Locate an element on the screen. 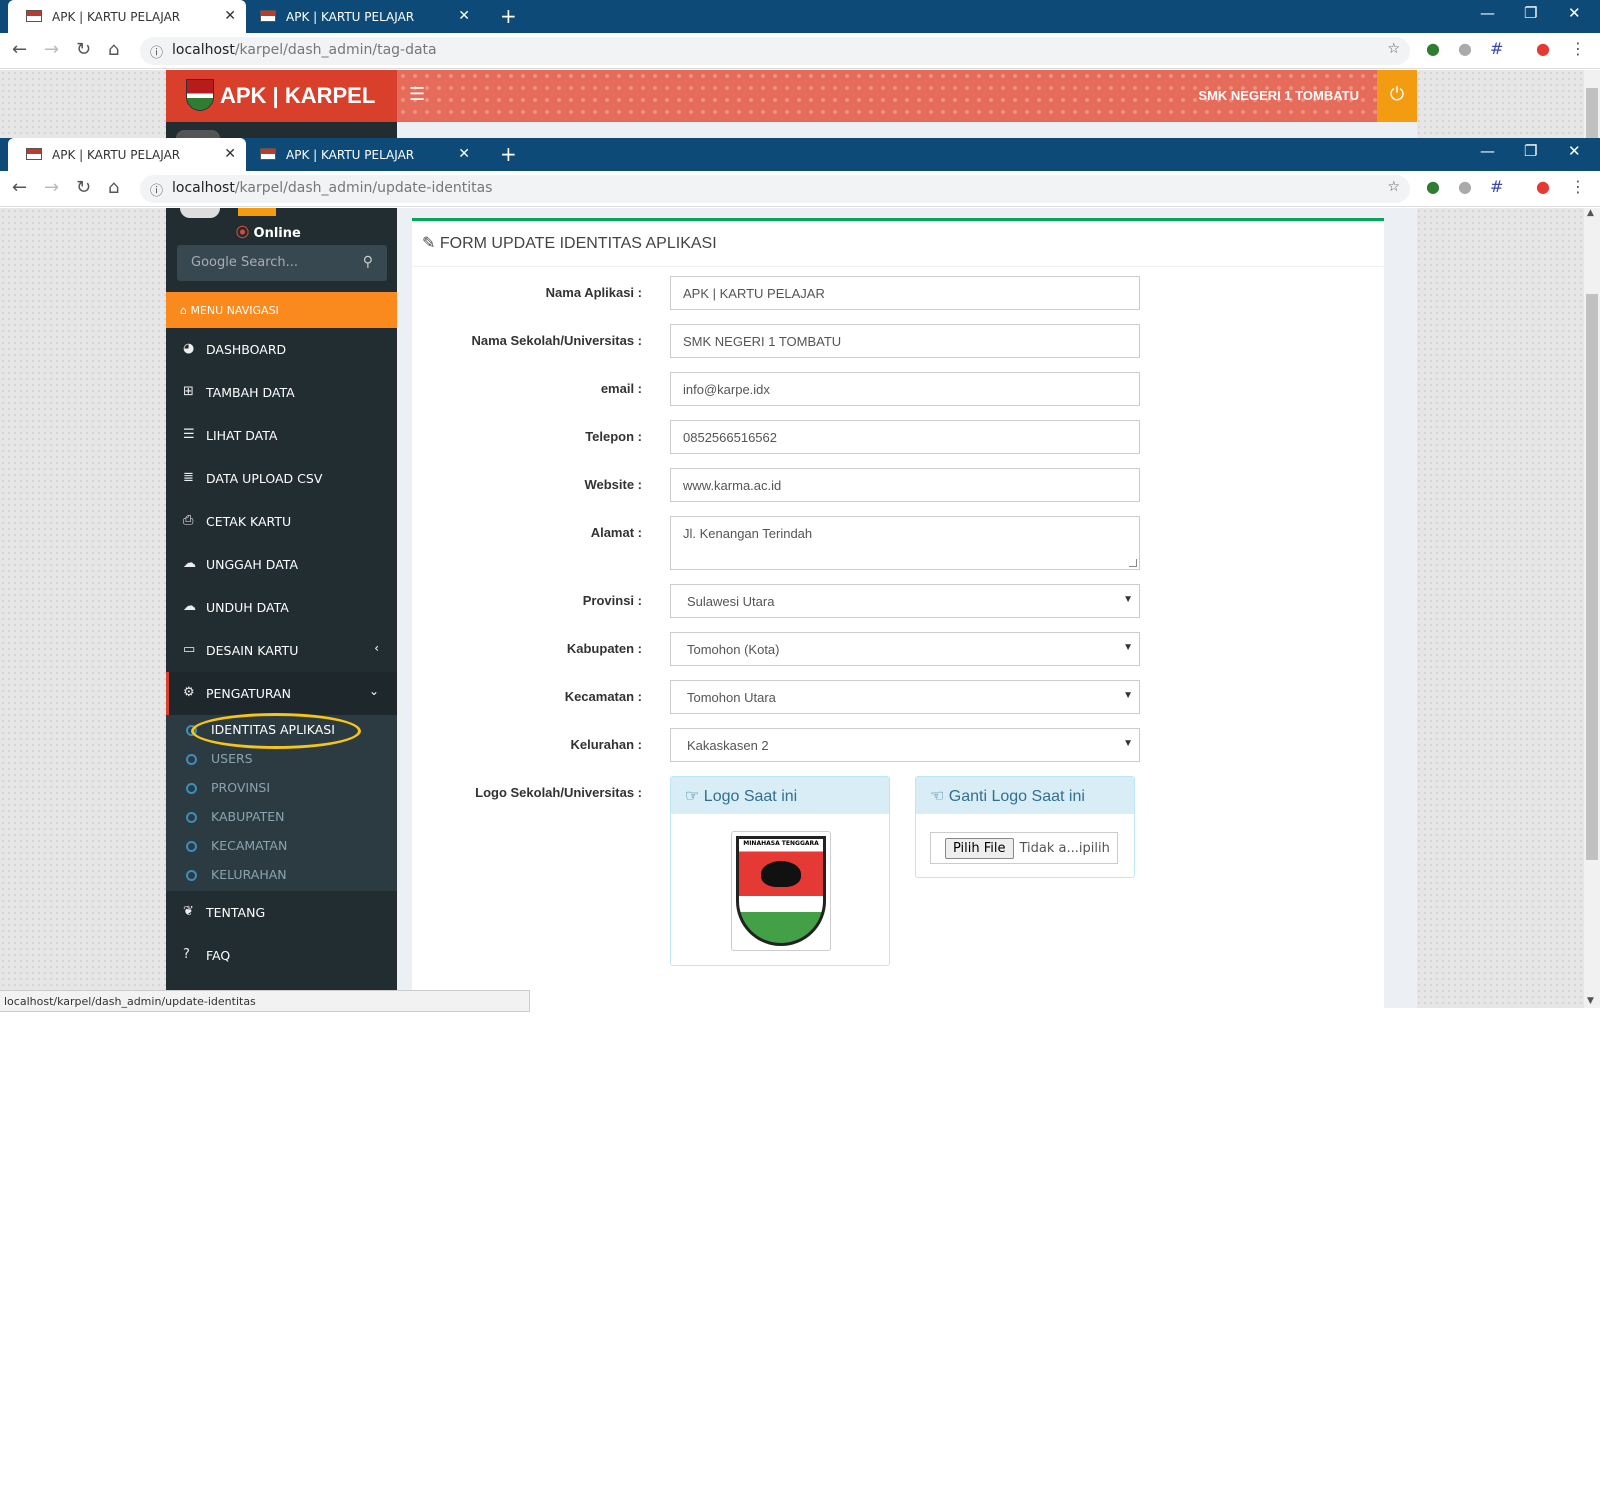 The height and width of the screenshot is (1491, 1600). sidebar-item-desain-kartu: ▭ DESAIN KARTU ‹ is located at coordinates (281, 650).